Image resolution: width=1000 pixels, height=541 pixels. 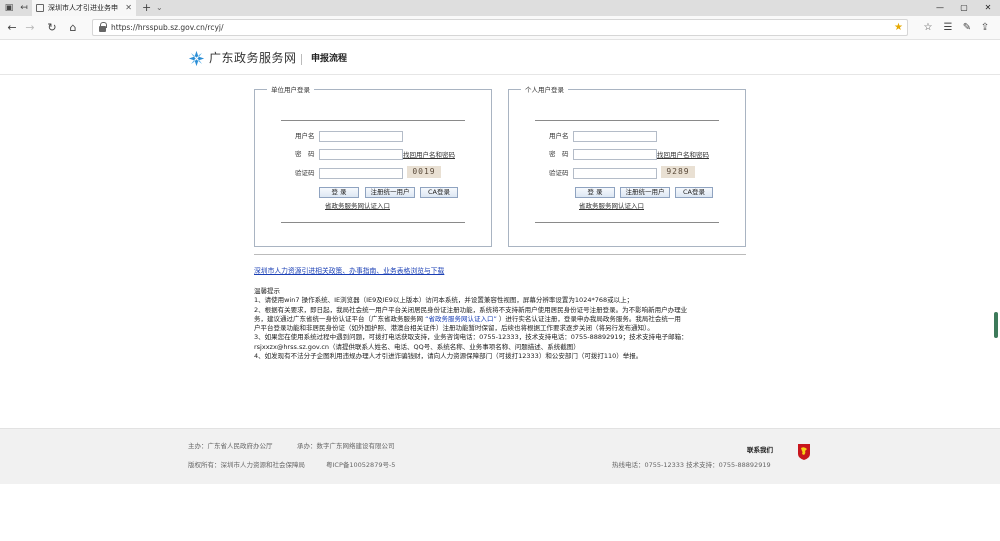 I want to click on unit-ca-login-button: CA登录, so click(x=439, y=192).